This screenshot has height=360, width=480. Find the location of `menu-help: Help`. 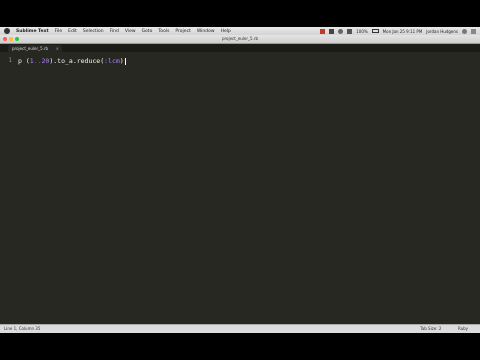

menu-help: Help is located at coordinates (226, 31).